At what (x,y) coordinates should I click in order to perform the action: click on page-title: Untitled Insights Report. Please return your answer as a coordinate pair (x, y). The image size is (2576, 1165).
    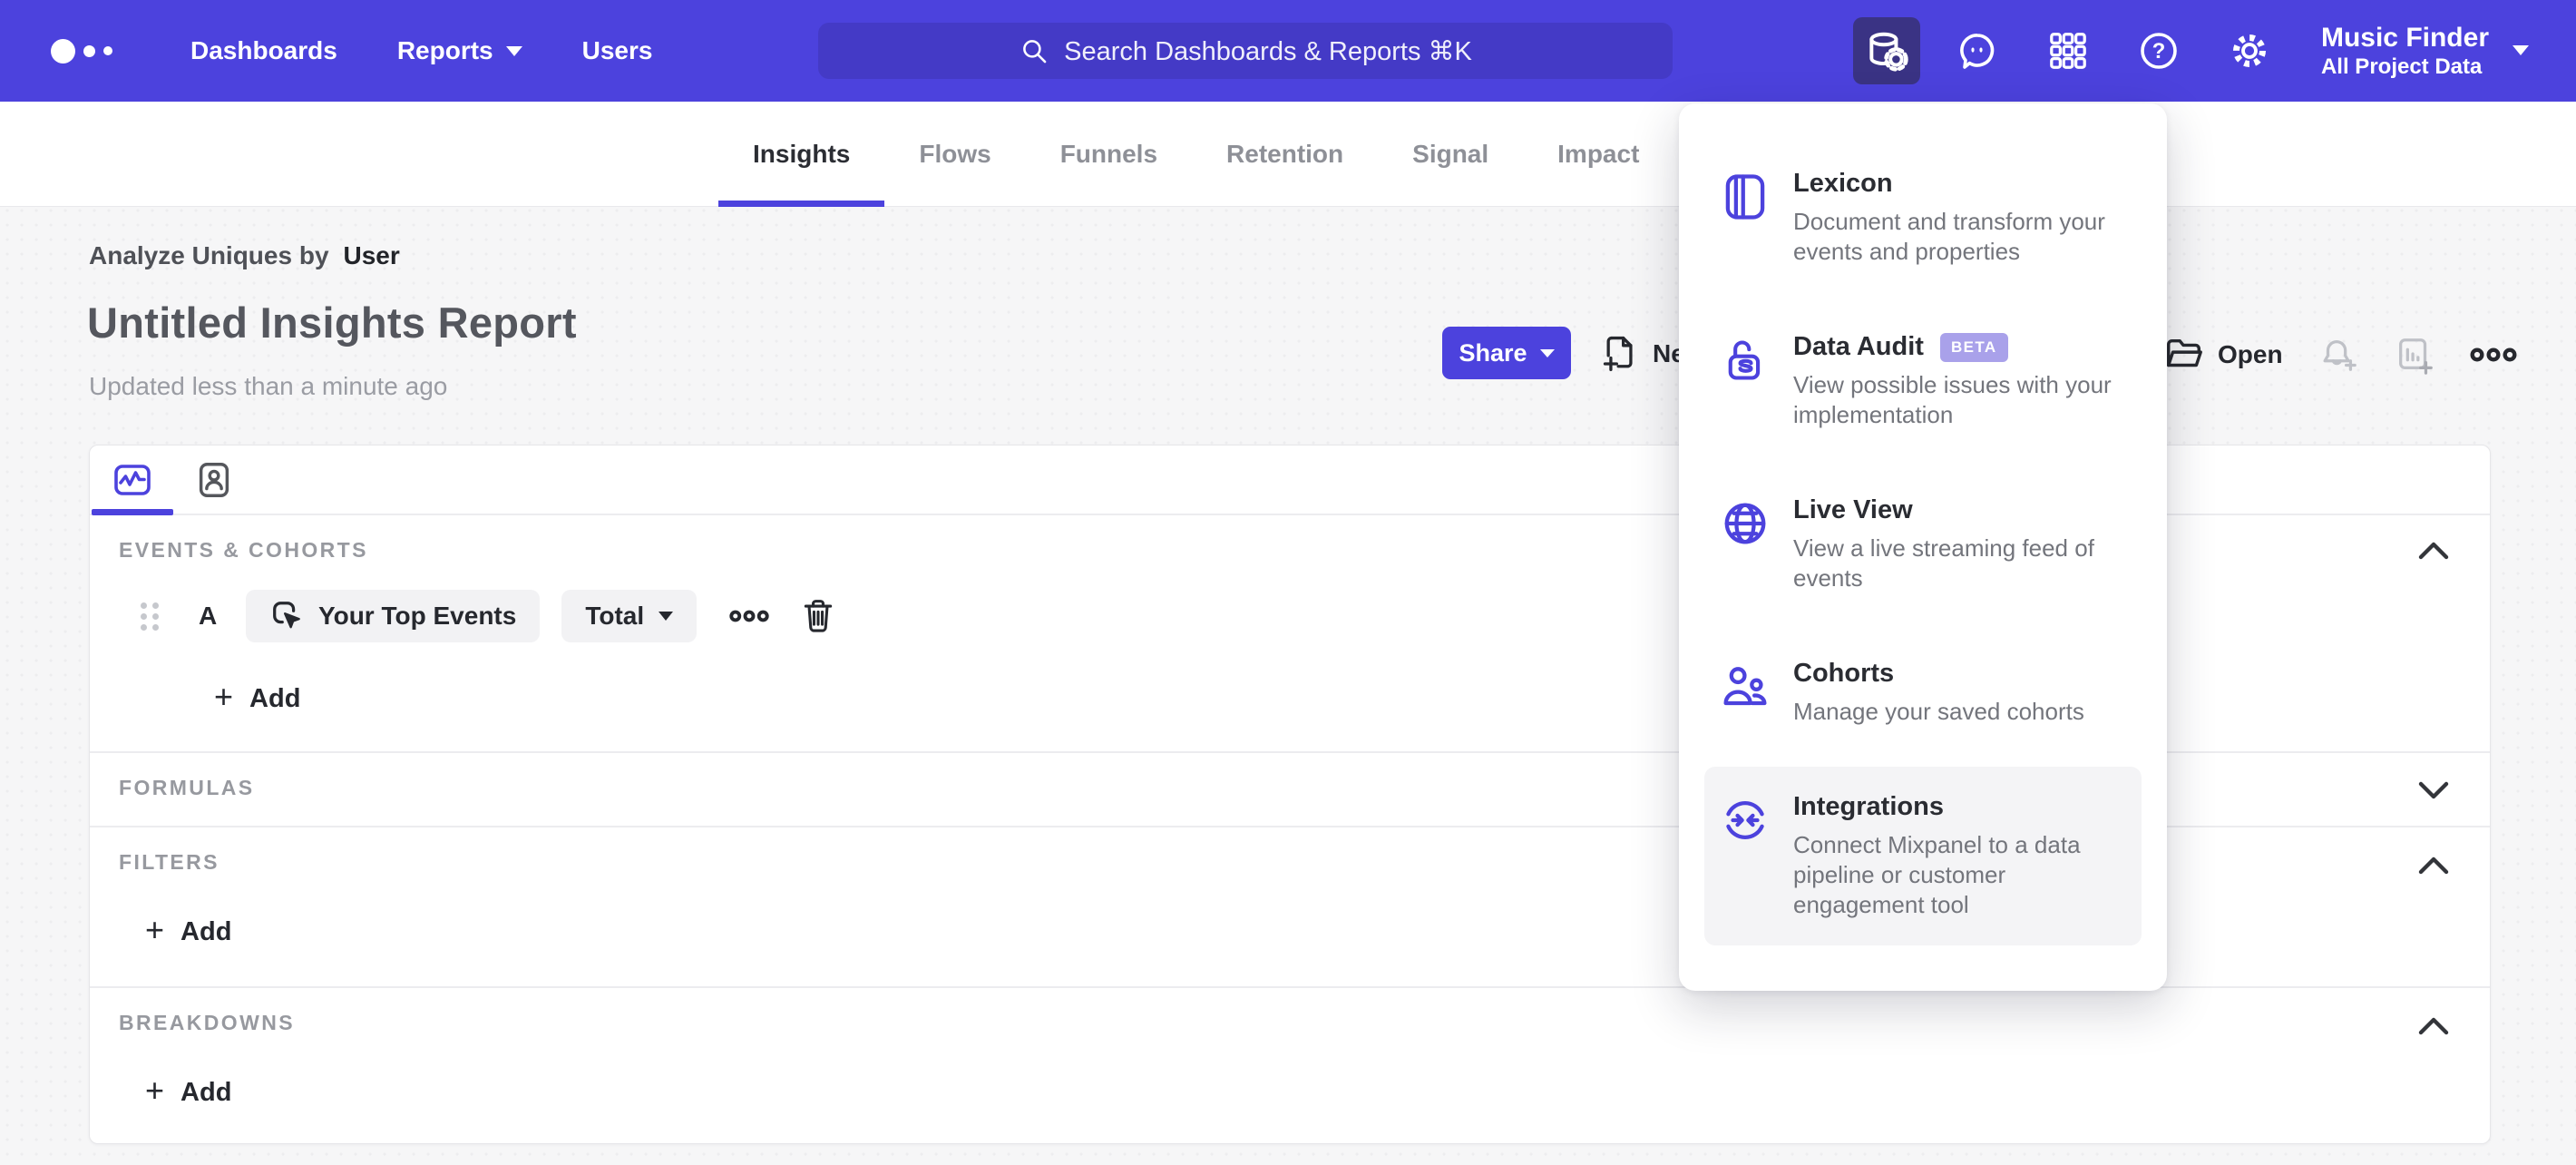
    Looking at the image, I should click on (332, 323).